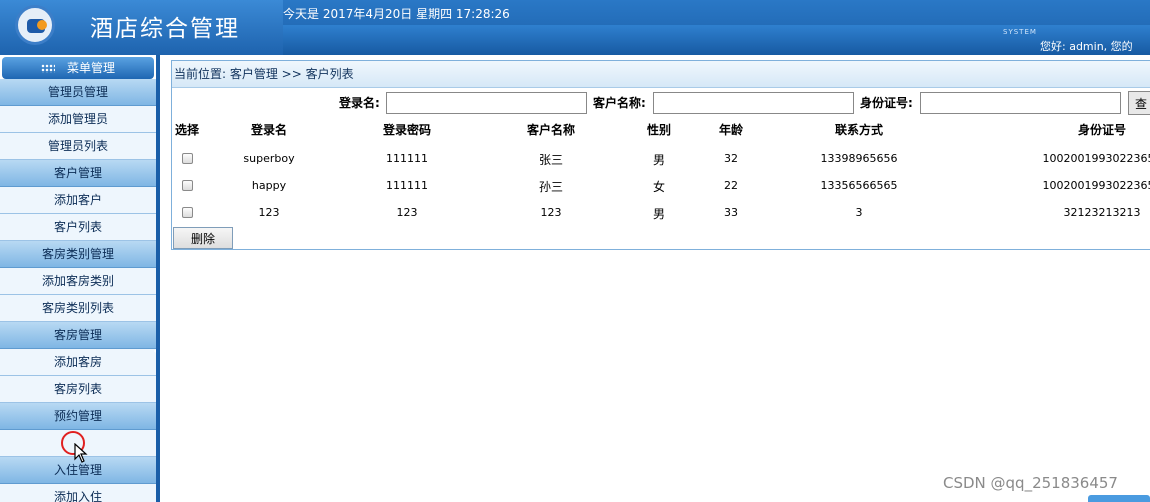  Describe the element at coordinates (78, 362) in the screenshot. I see `sidebar-item-add-room: 添加客房` at that location.